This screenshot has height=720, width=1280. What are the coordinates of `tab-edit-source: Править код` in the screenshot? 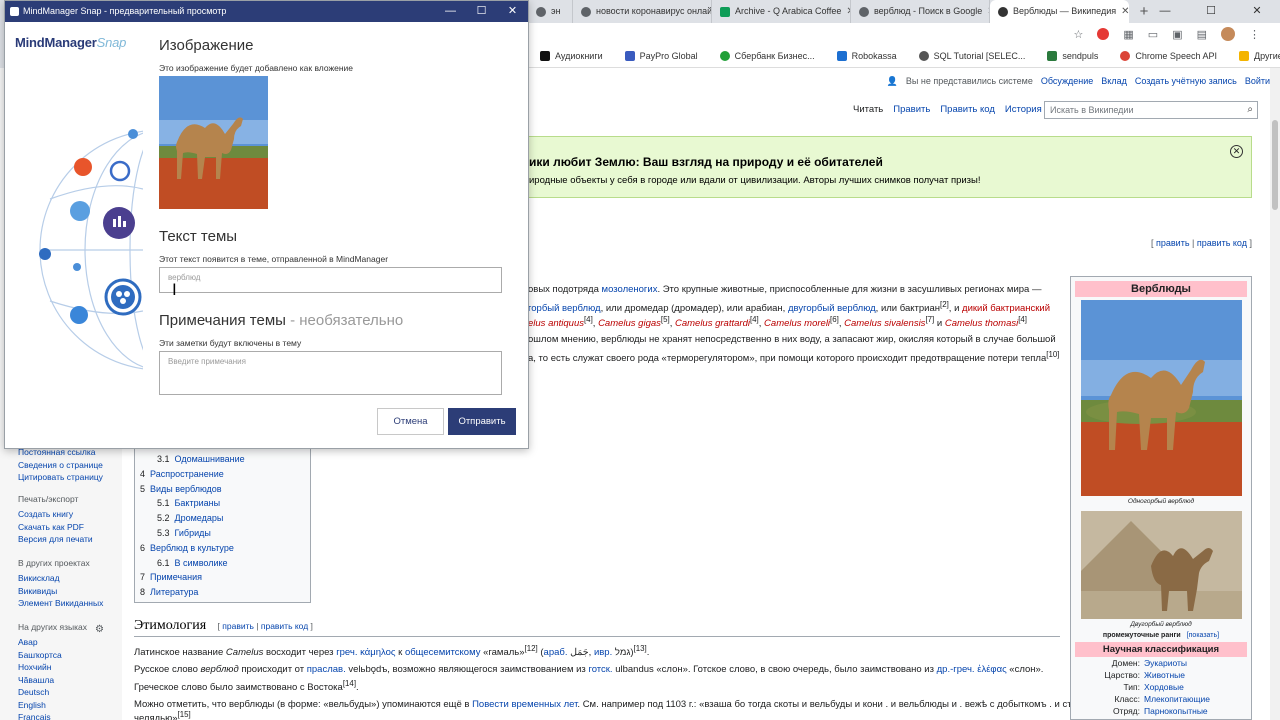 It's located at (967, 109).